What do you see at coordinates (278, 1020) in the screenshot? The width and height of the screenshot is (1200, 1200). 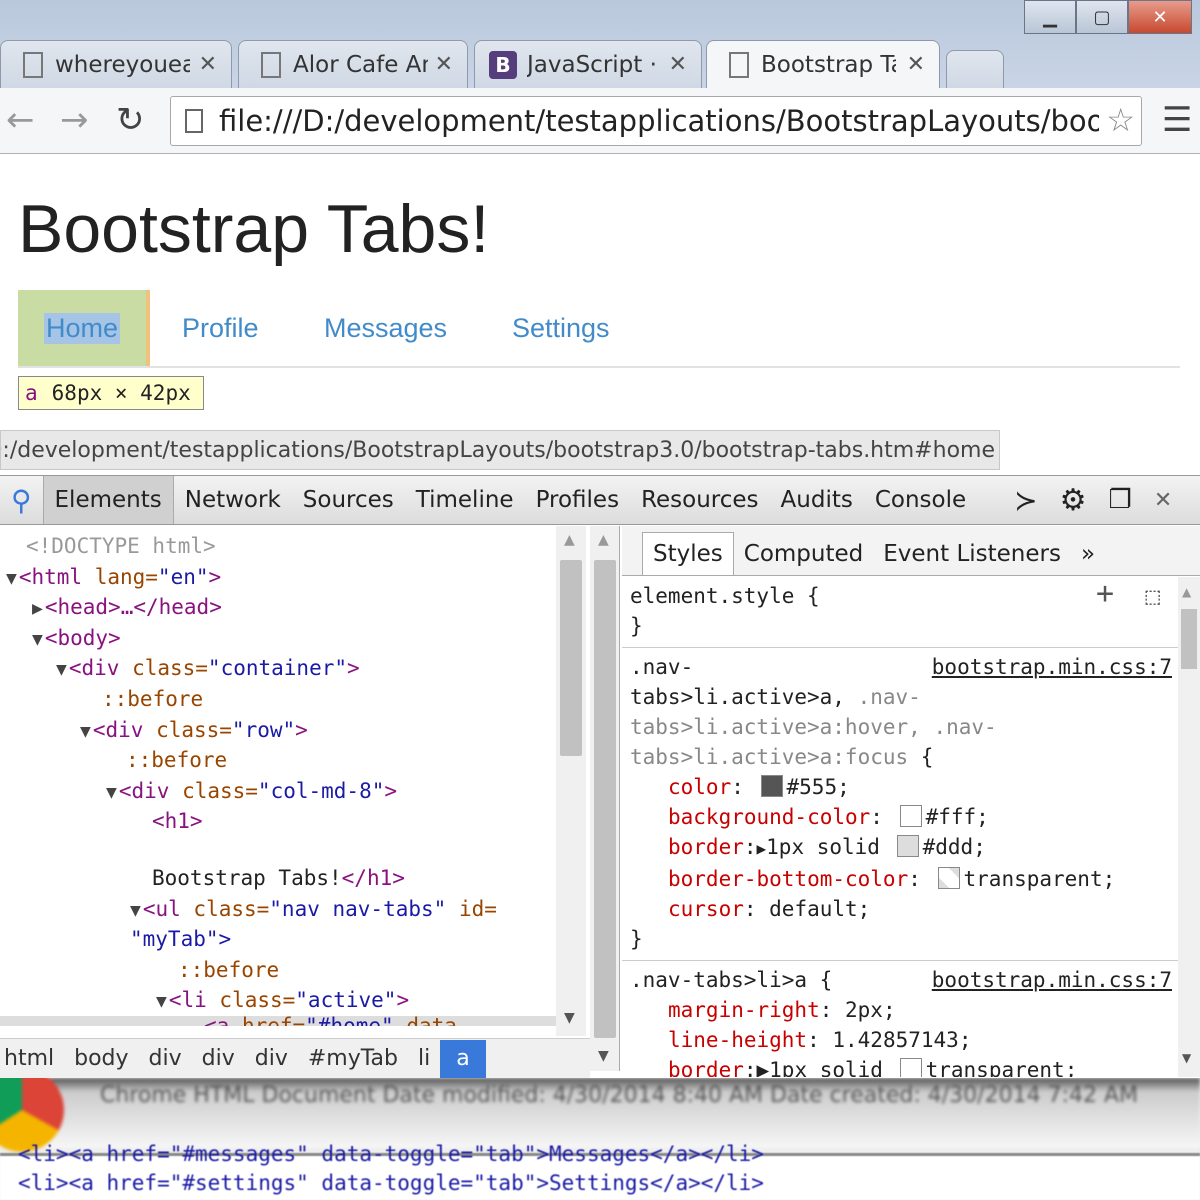 I see `dom-node-selected: <a href="#home" data-` at bounding box center [278, 1020].